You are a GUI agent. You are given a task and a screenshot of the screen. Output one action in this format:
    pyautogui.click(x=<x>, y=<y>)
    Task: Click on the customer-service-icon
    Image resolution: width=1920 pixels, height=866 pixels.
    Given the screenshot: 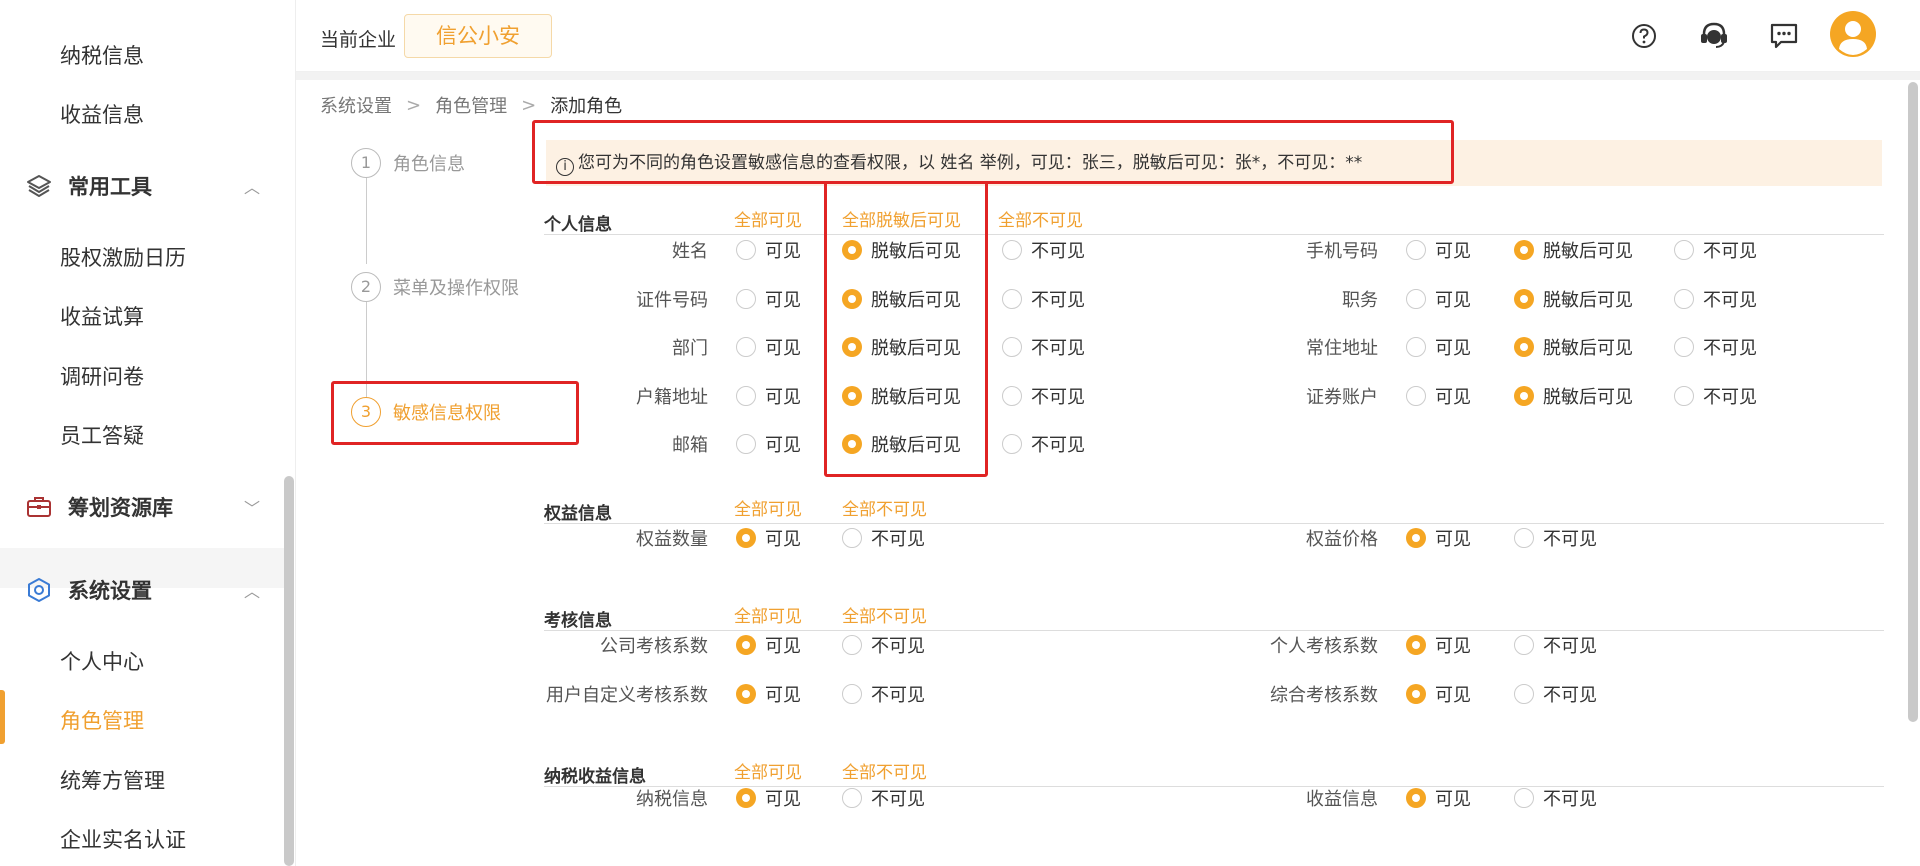 What is the action you would take?
    pyautogui.click(x=1714, y=36)
    